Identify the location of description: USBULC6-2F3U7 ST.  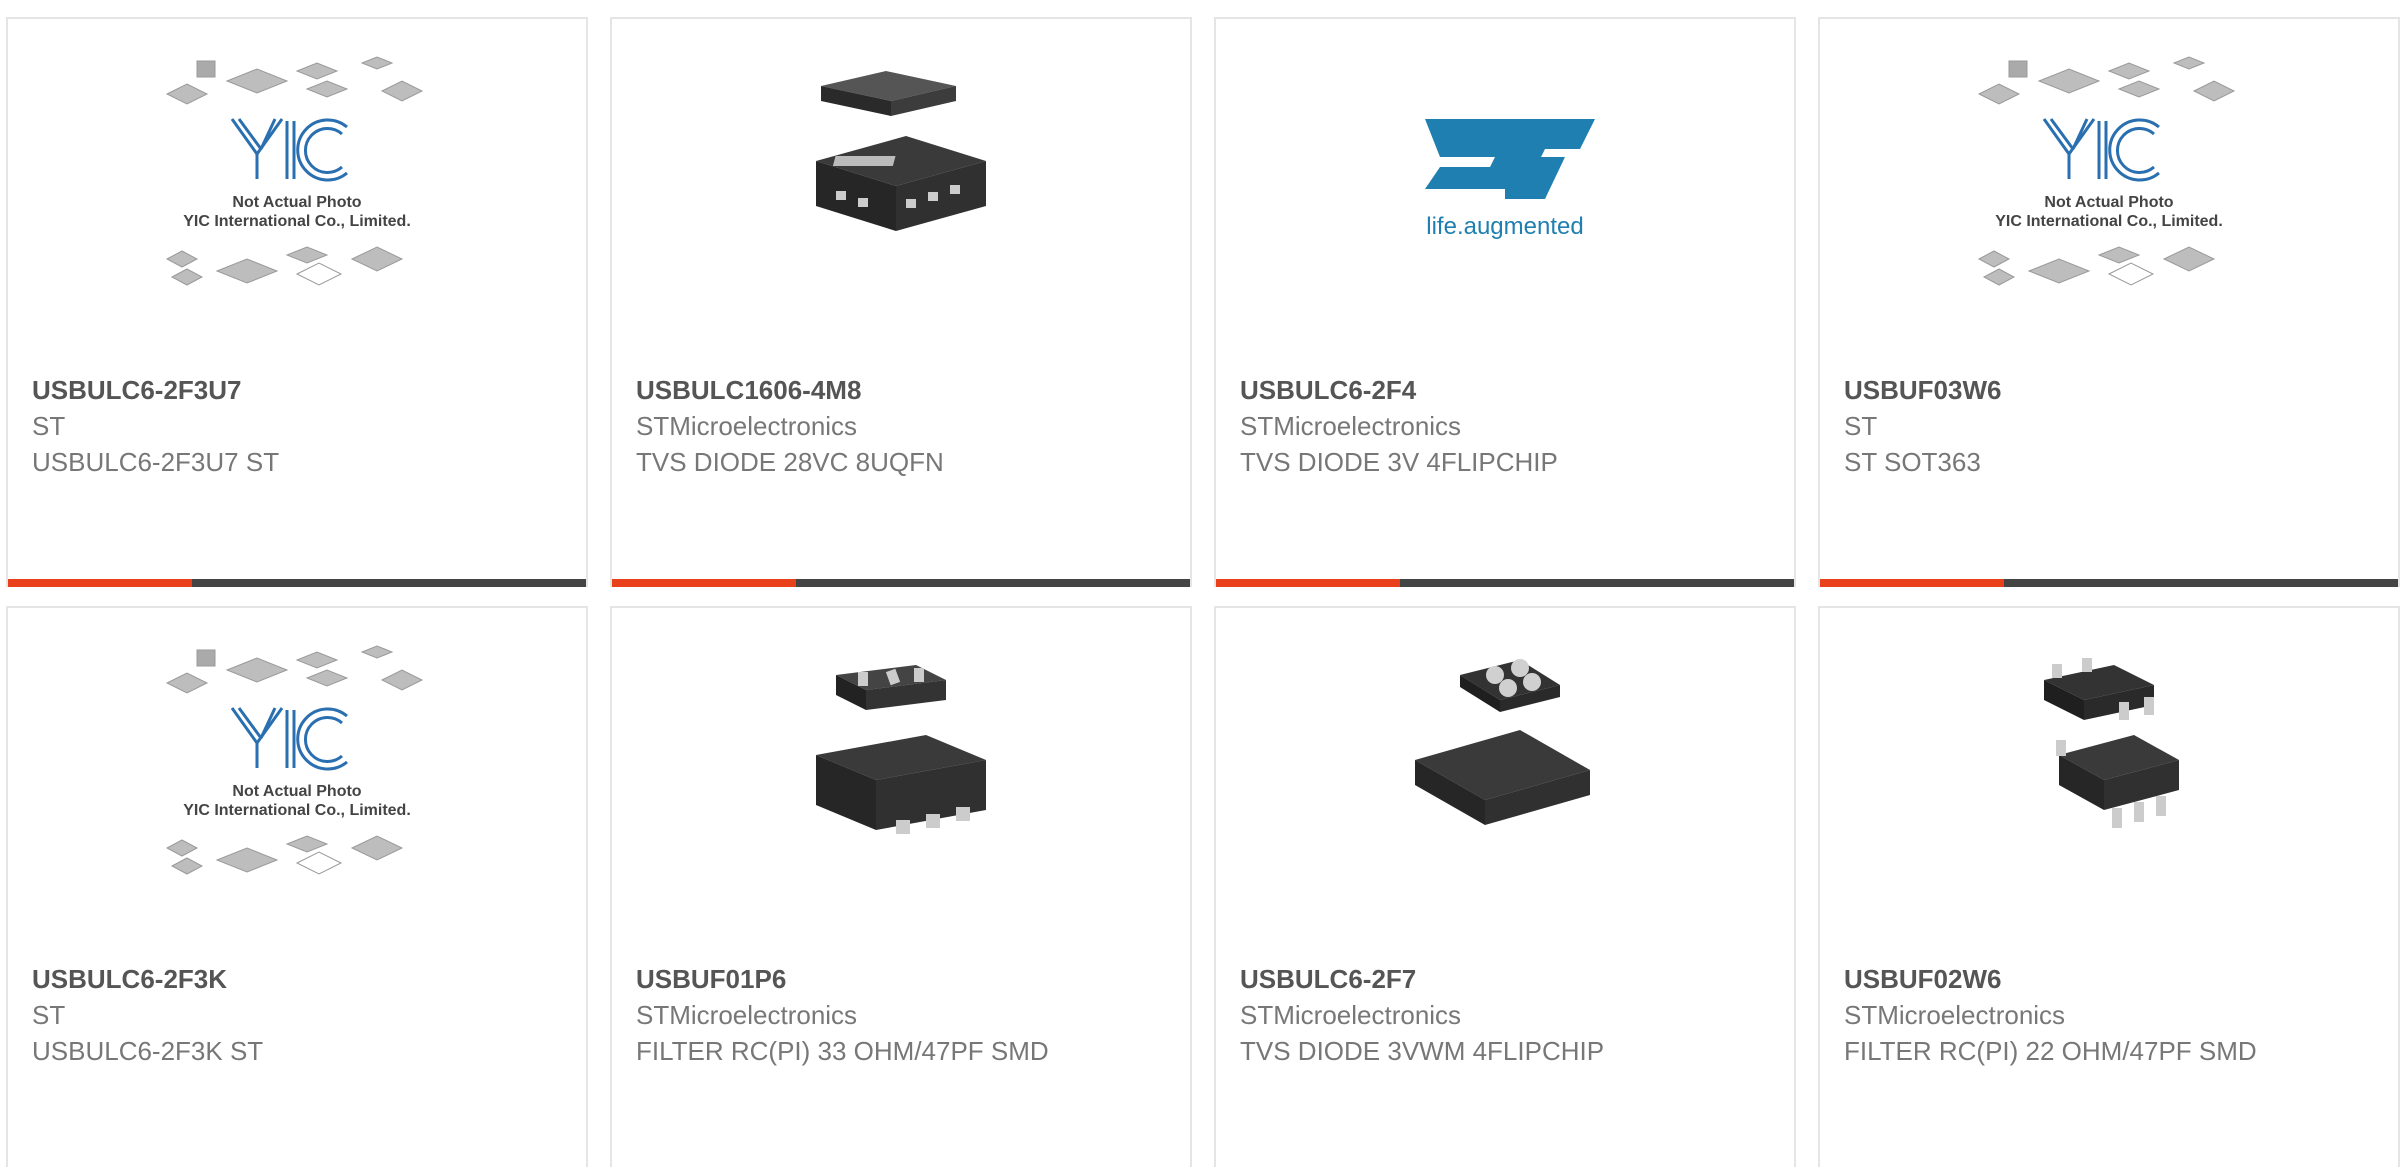
(156, 462).